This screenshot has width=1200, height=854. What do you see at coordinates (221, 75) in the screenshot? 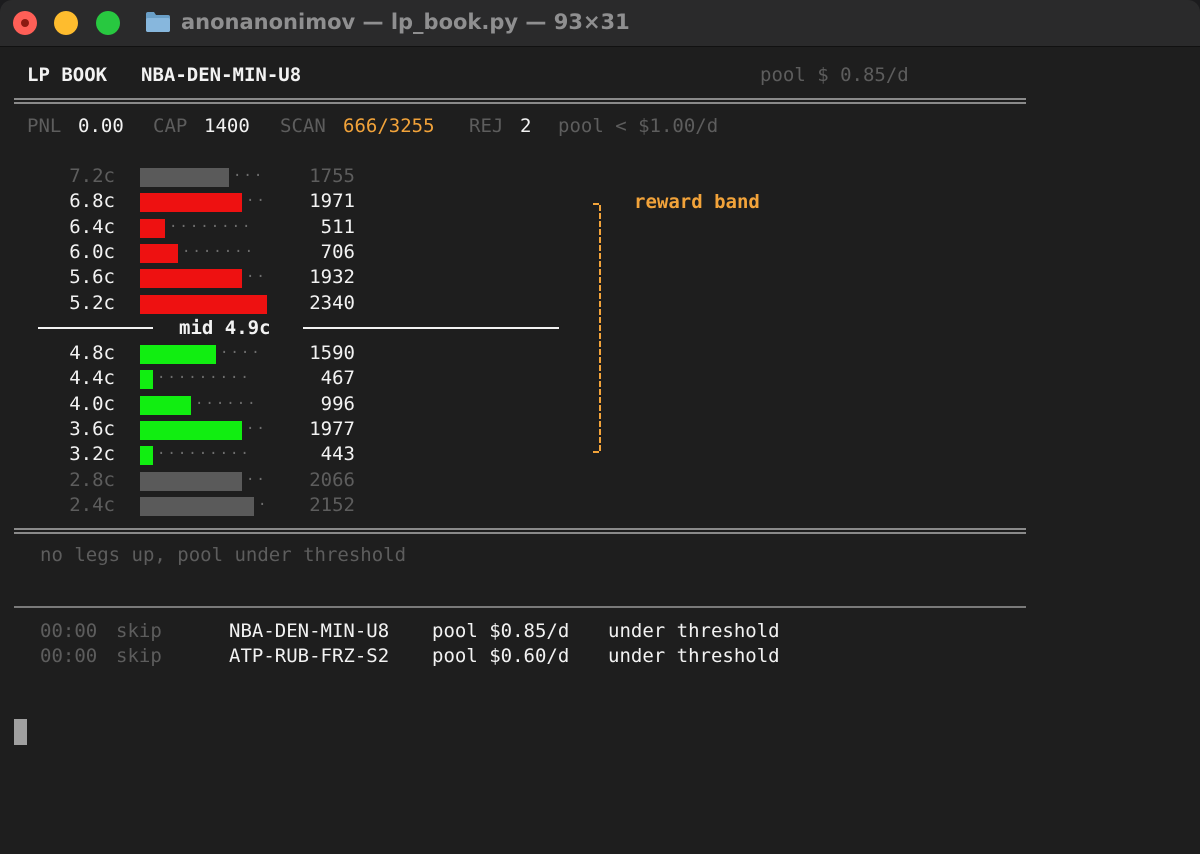
I see `market-id: NBA-DEN-MIN-U8` at bounding box center [221, 75].